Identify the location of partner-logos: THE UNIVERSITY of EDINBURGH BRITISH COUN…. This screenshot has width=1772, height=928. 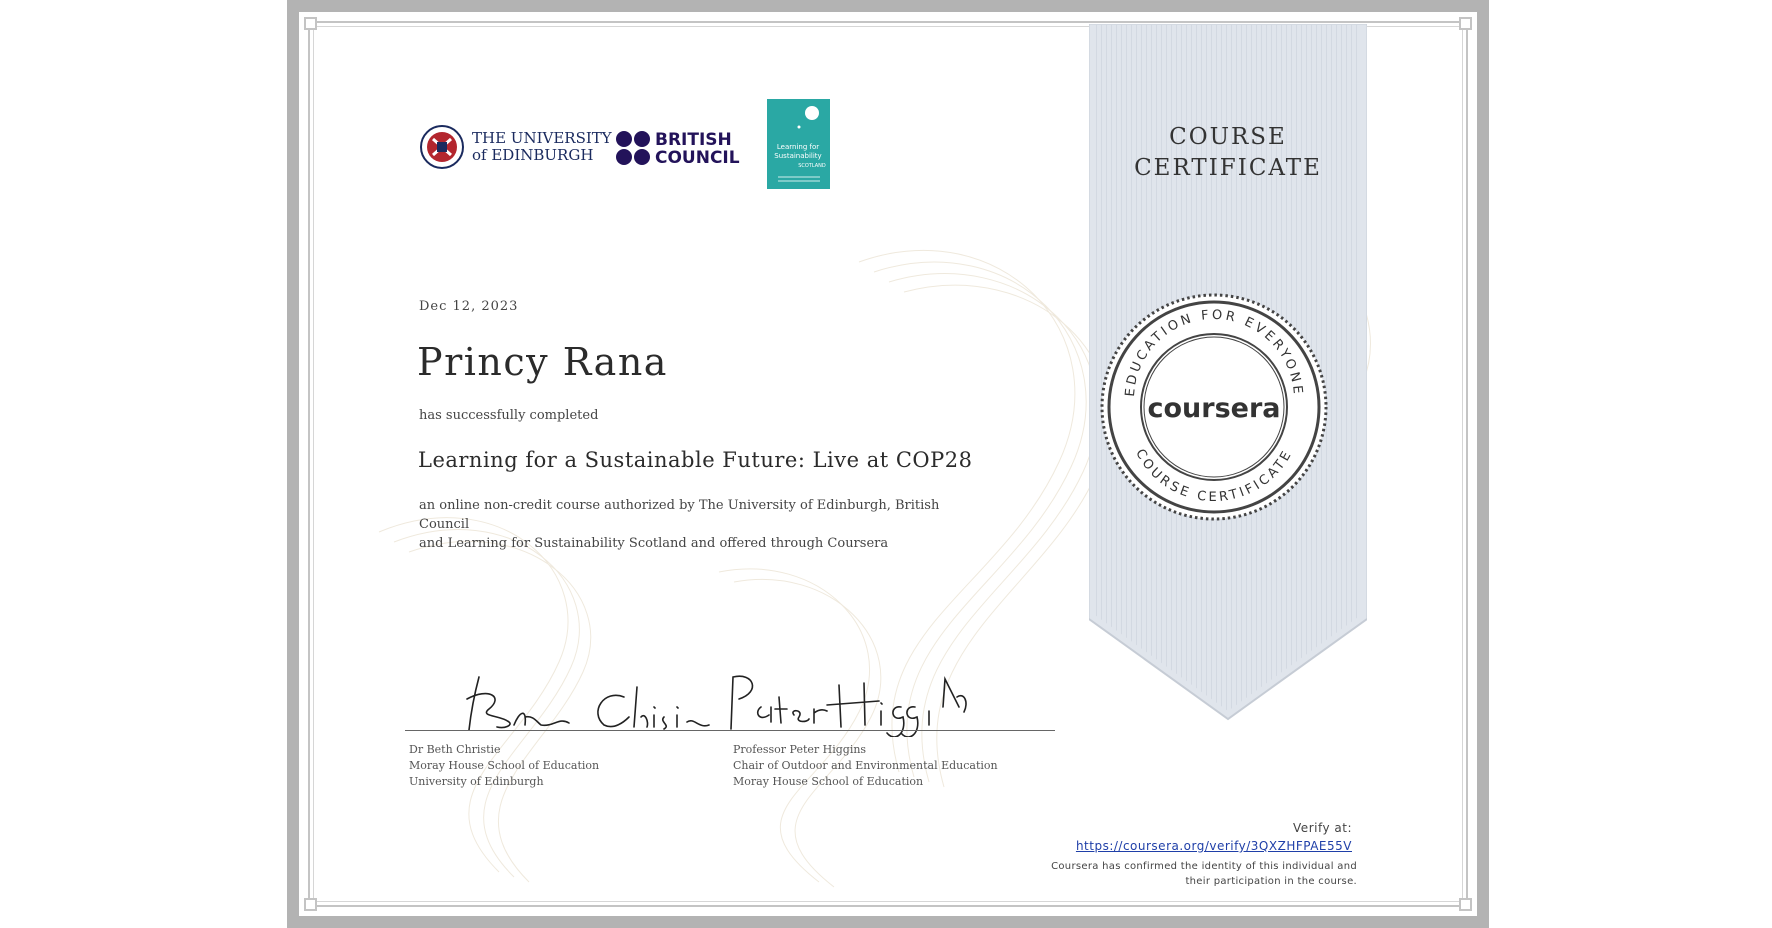
(625, 144).